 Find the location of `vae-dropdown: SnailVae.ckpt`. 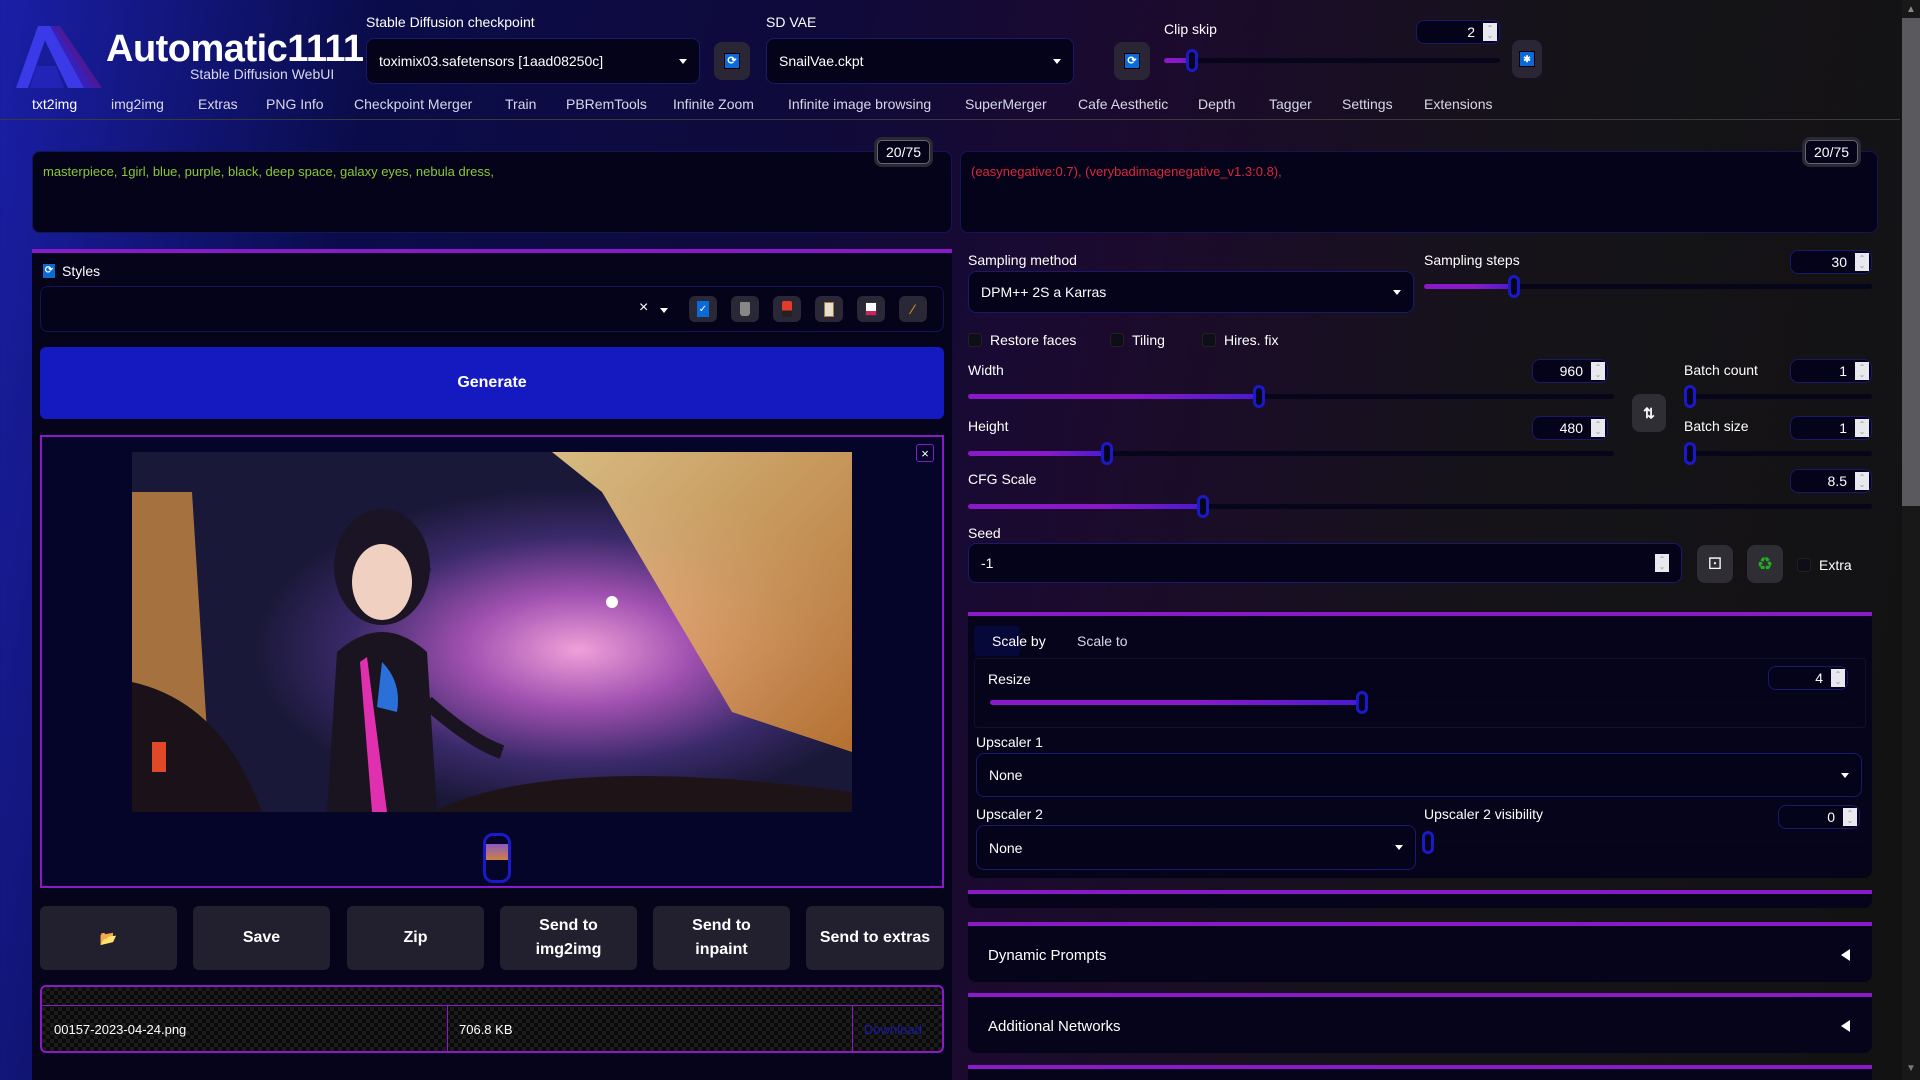

vae-dropdown: SnailVae.ckpt is located at coordinates (920, 61).